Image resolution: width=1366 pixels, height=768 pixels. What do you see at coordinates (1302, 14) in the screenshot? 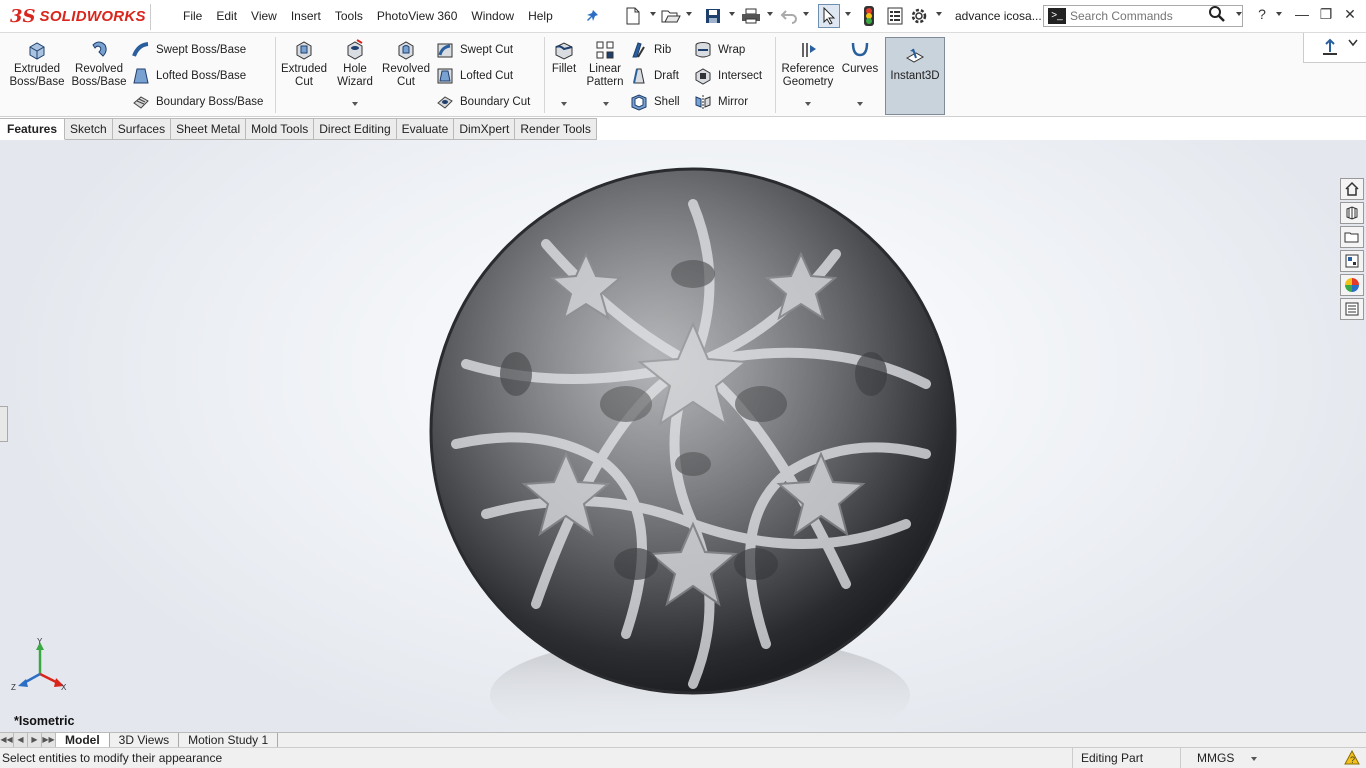
I see `minimize-icon: —` at bounding box center [1302, 14].